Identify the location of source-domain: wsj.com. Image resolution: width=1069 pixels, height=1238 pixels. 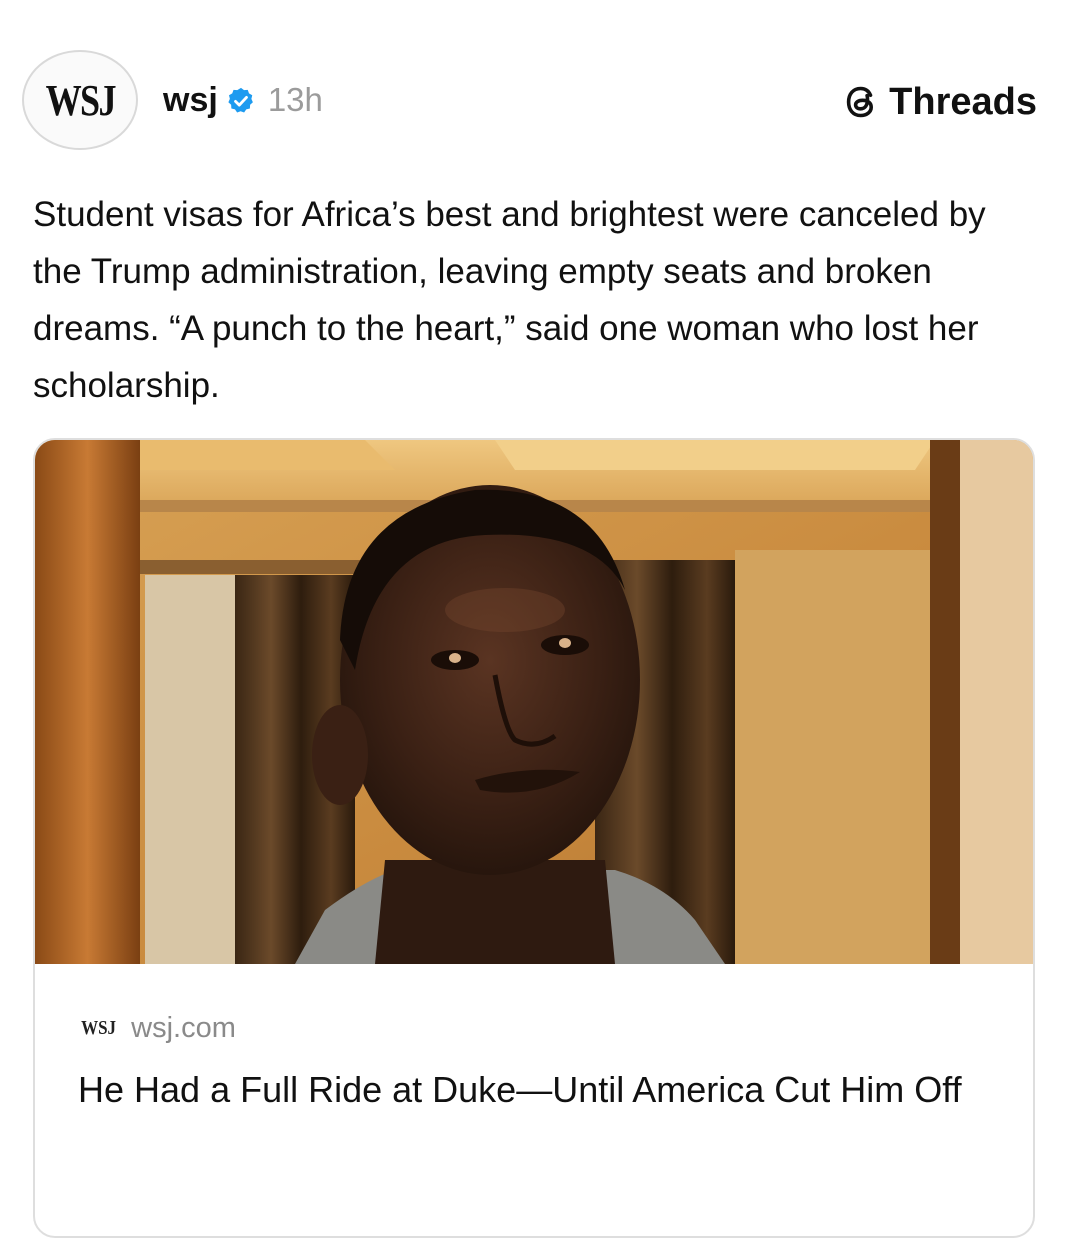
(183, 1028).